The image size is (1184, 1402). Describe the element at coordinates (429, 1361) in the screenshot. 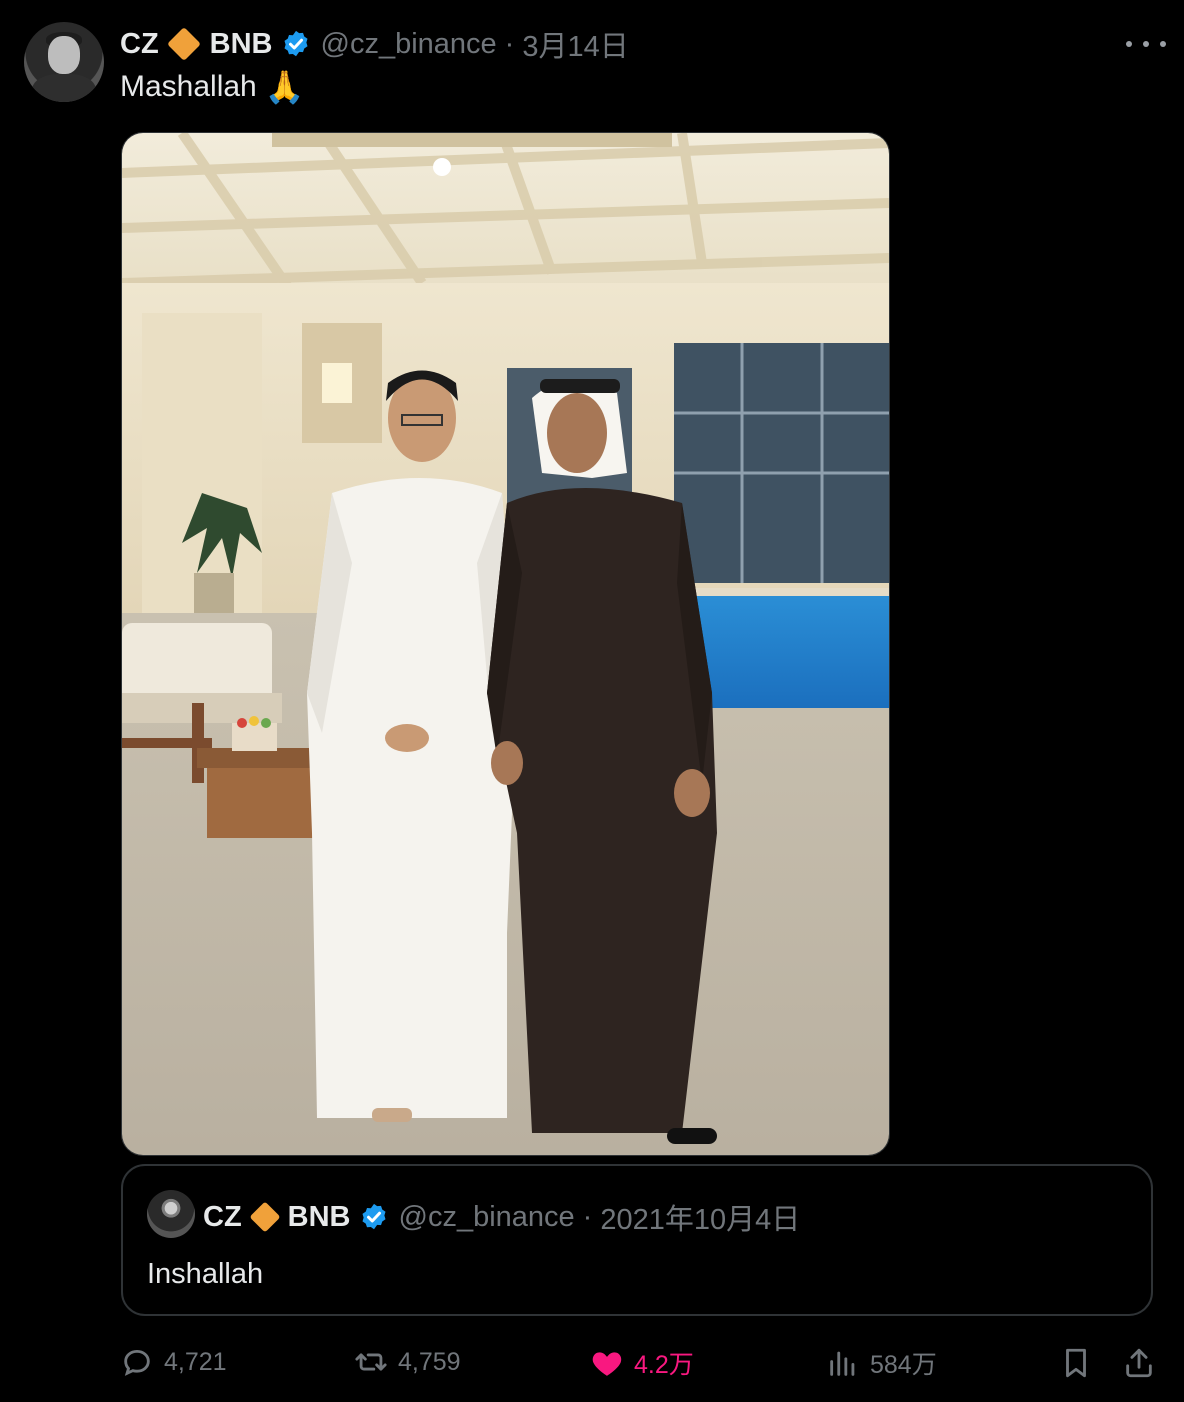

I see `retweet-count: 4,759` at that location.